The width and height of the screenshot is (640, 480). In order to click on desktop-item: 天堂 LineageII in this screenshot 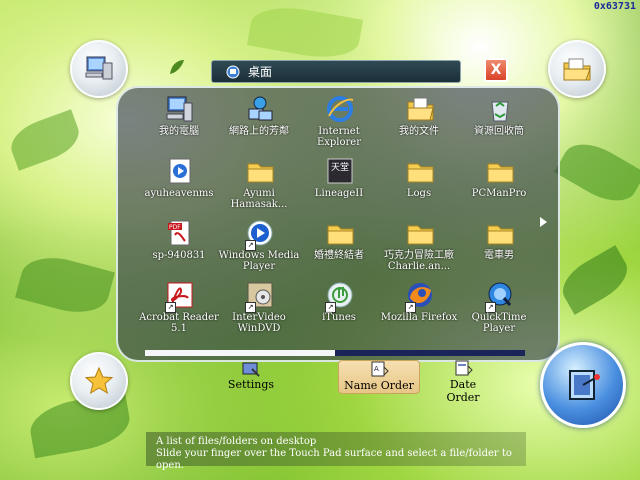, I will do `click(339, 186)`.